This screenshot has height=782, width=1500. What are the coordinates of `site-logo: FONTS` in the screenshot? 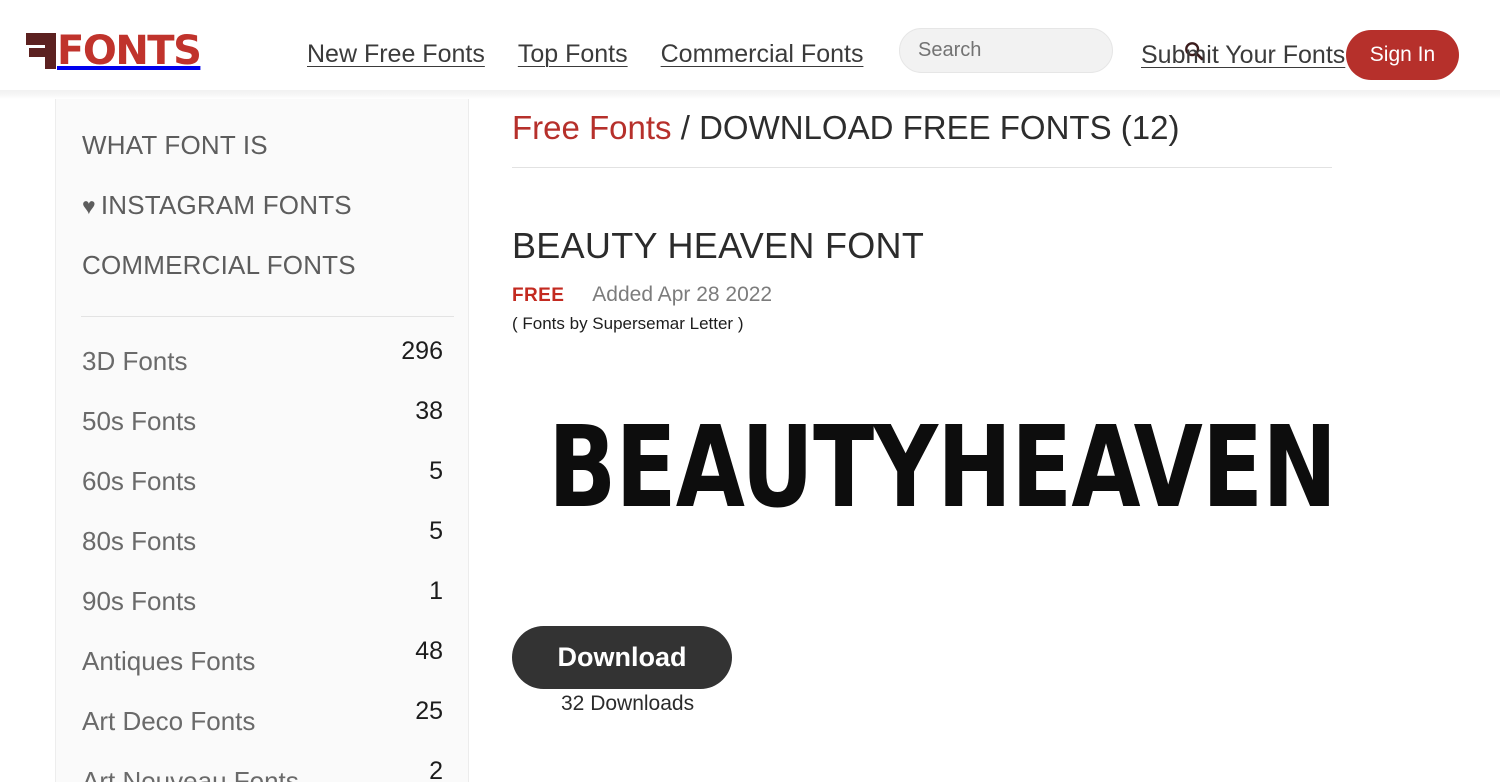 It's located at (114, 51).